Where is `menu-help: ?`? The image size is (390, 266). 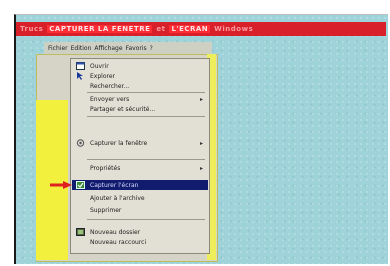
menu-help: ? is located at coordinates (151, 48).